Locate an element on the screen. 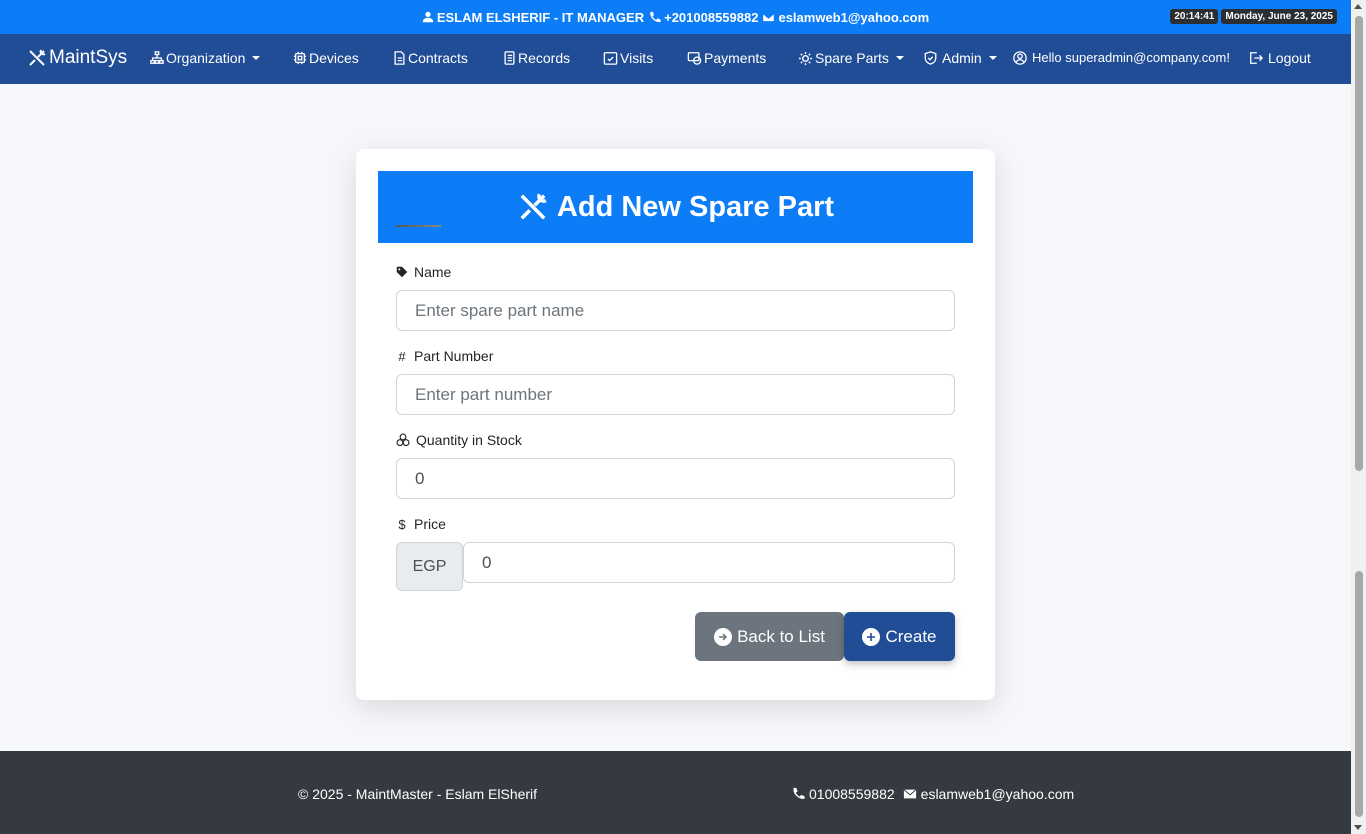 The height and width of the screenshot is (834, 1366). sitemap-icon is located at coordinates (157, 57).